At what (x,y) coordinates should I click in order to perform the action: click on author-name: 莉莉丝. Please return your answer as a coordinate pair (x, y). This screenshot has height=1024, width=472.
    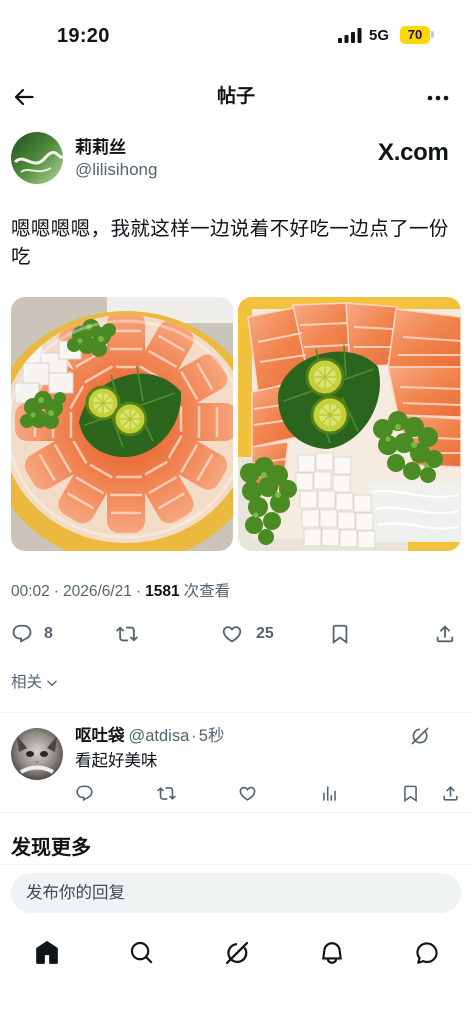
    Looking at the image, I should click on (100, 148).